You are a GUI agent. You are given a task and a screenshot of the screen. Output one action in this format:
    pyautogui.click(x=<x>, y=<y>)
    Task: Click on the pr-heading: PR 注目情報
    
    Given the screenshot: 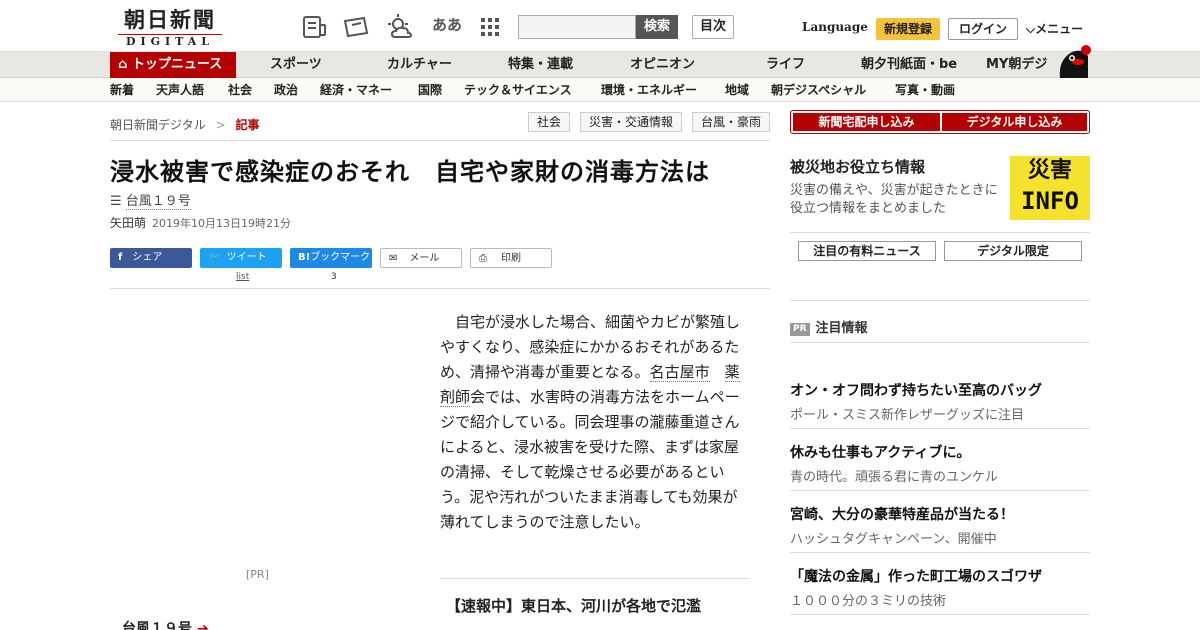 What is the action you would take?
    pyautogui.click(x=829, y=326)
    